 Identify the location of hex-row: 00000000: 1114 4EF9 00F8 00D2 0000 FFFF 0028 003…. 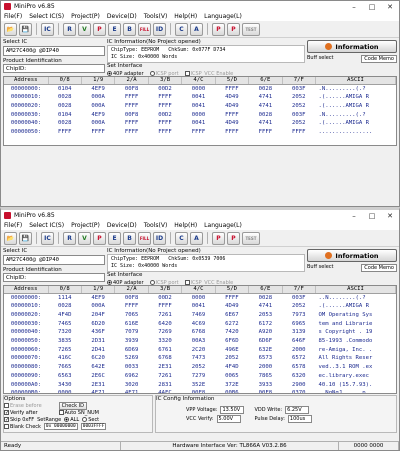
(200, 297).